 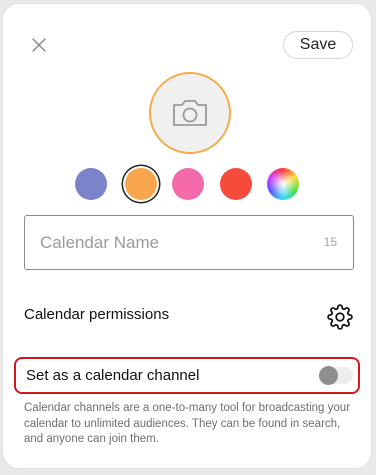 What do you see at coordinates (141, 184) in the screenshot?
I see `color-swatch-orange` at bounding box center [141, 184].